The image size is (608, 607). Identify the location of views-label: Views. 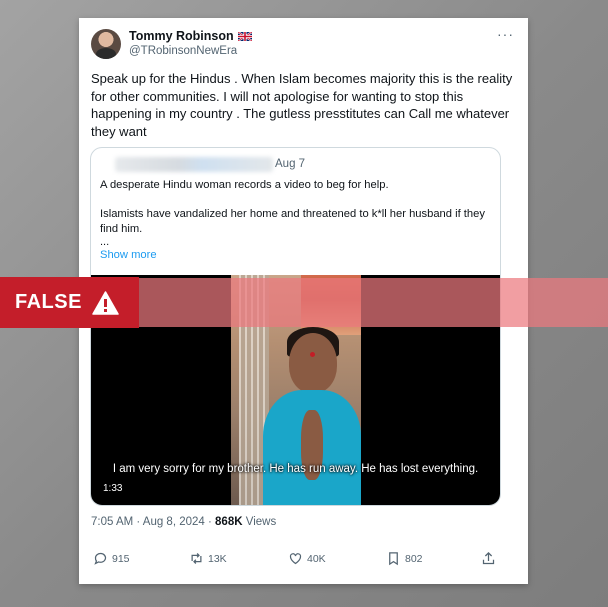
(259, 522).